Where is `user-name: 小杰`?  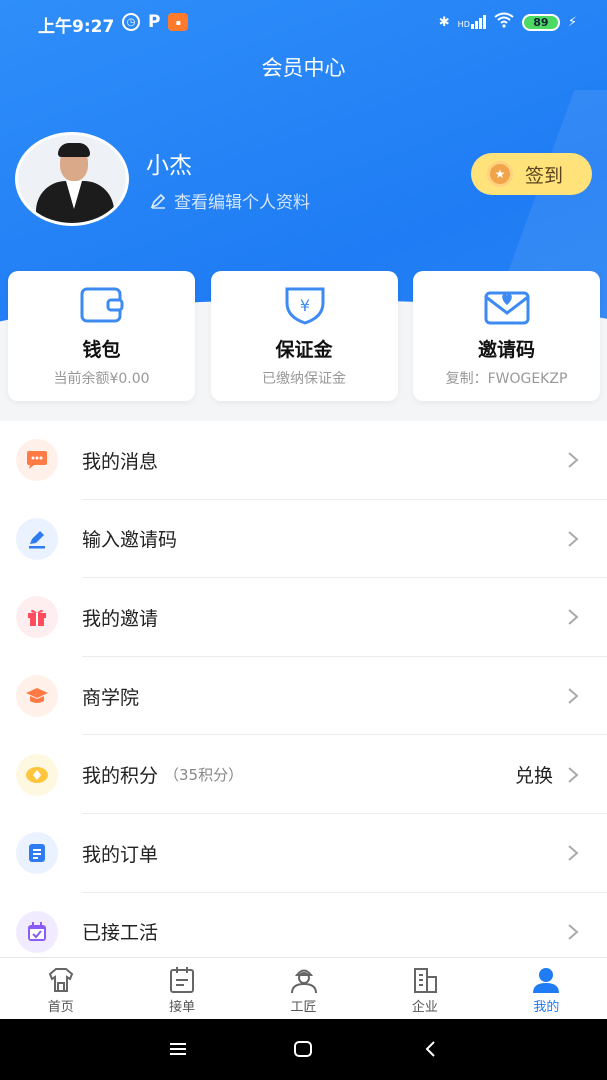
user-name: 小杰 is located at coordinates (169, 166).